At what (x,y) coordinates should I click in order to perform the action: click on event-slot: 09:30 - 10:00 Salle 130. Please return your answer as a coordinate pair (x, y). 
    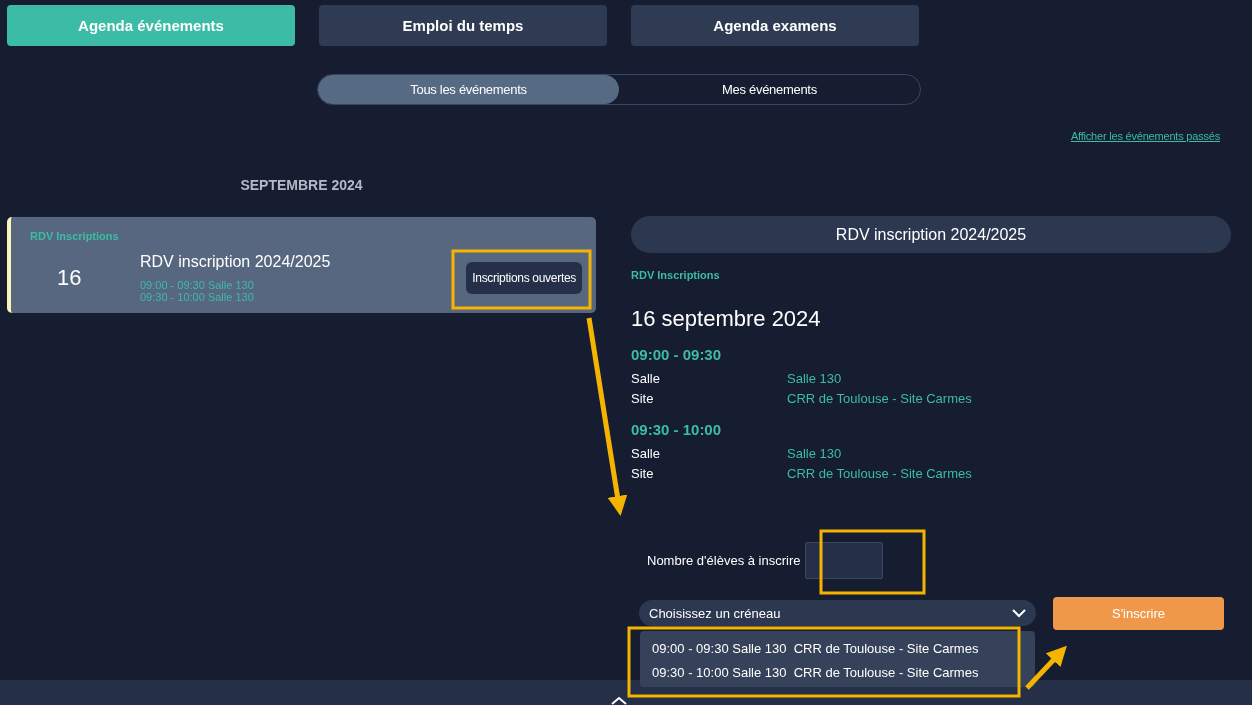
    Looking at the image, I should click on (303, 296).